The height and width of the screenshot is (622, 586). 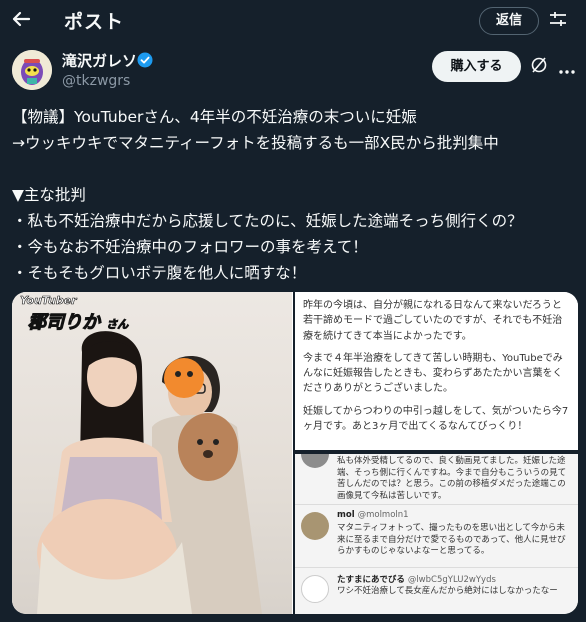 What do you see at coordinates (451, 580) in the screenshot?
I see `comment-handle: @lwbC5gYLU2wYyds` at bounding box center [451, 580].